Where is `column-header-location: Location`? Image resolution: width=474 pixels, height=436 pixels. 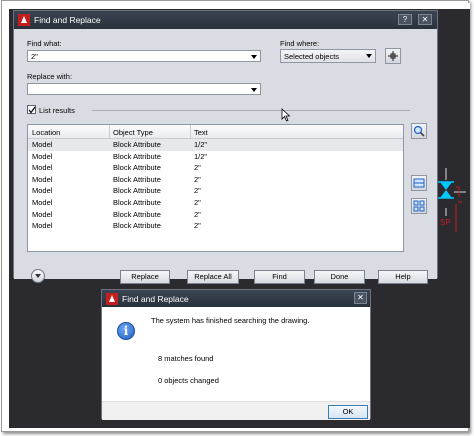
column-header-location: Location is located at coordinates (46, 132).